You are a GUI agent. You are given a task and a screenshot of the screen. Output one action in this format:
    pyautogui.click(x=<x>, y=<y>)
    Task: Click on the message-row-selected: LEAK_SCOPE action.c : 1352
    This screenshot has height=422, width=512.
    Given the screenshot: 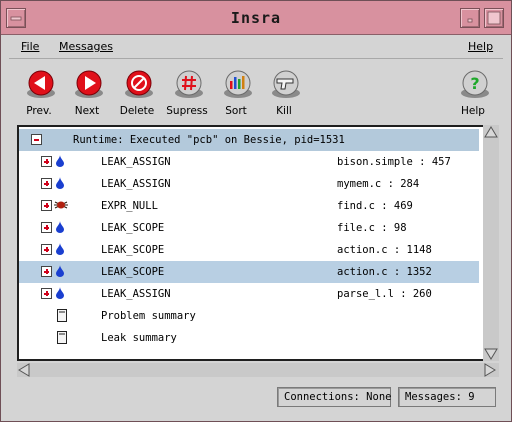 What is the action you would take?
    pyautogui.click(x=249, y=272)
    